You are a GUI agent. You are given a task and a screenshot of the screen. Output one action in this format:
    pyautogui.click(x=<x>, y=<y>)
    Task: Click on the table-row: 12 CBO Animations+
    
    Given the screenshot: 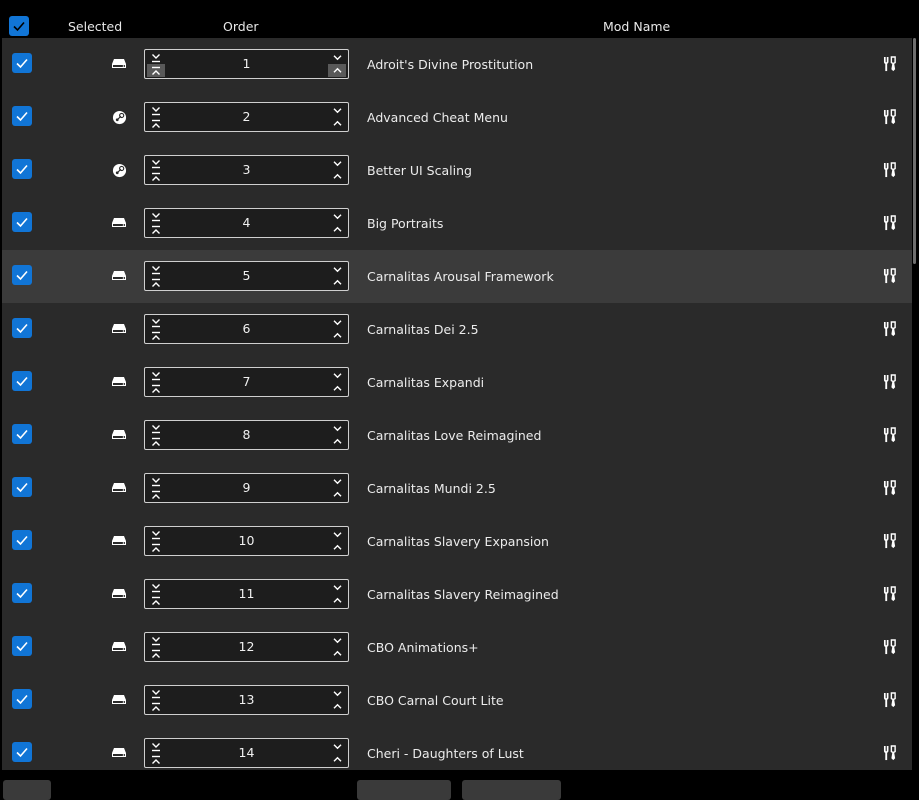 What is the action you would take?
    pyautogui.click(x=457, y=647)
    